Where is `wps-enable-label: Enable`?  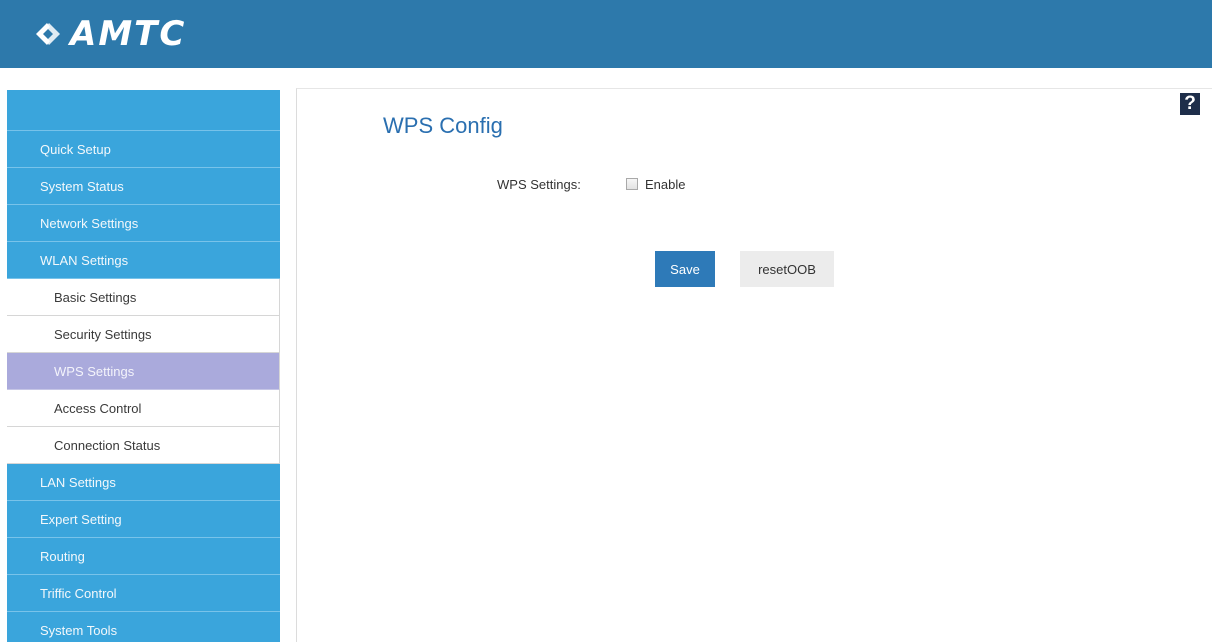 wps-enable-label: Enable is located at coordinates (665, 184).